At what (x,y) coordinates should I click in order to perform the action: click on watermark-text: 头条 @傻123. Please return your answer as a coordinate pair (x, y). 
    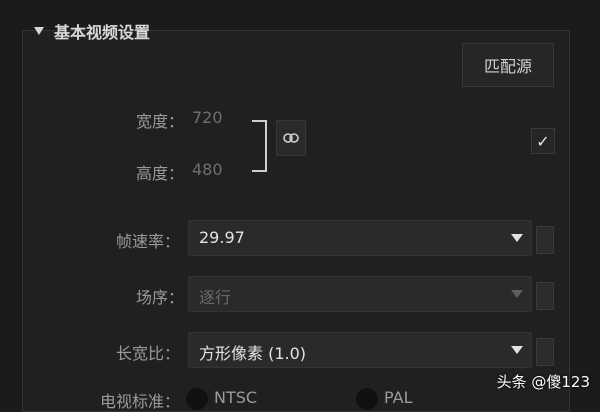
    Looking at the image, I should click on (543, 382).